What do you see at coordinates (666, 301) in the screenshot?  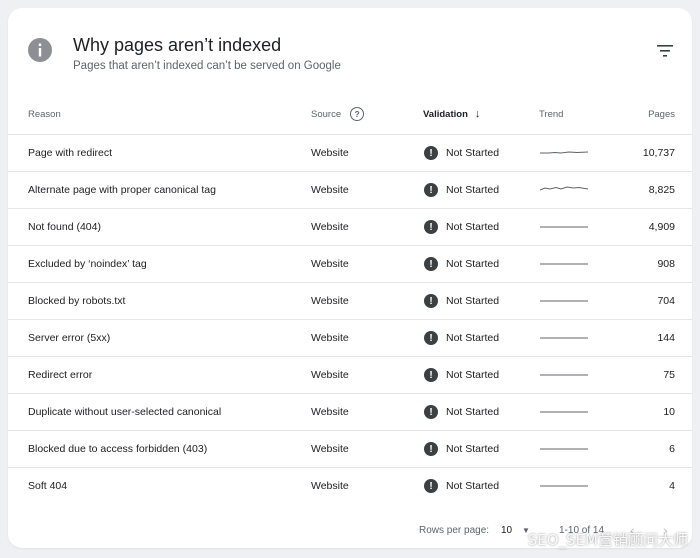 I see `pages-count: 704` at bounding box center [666, 301].